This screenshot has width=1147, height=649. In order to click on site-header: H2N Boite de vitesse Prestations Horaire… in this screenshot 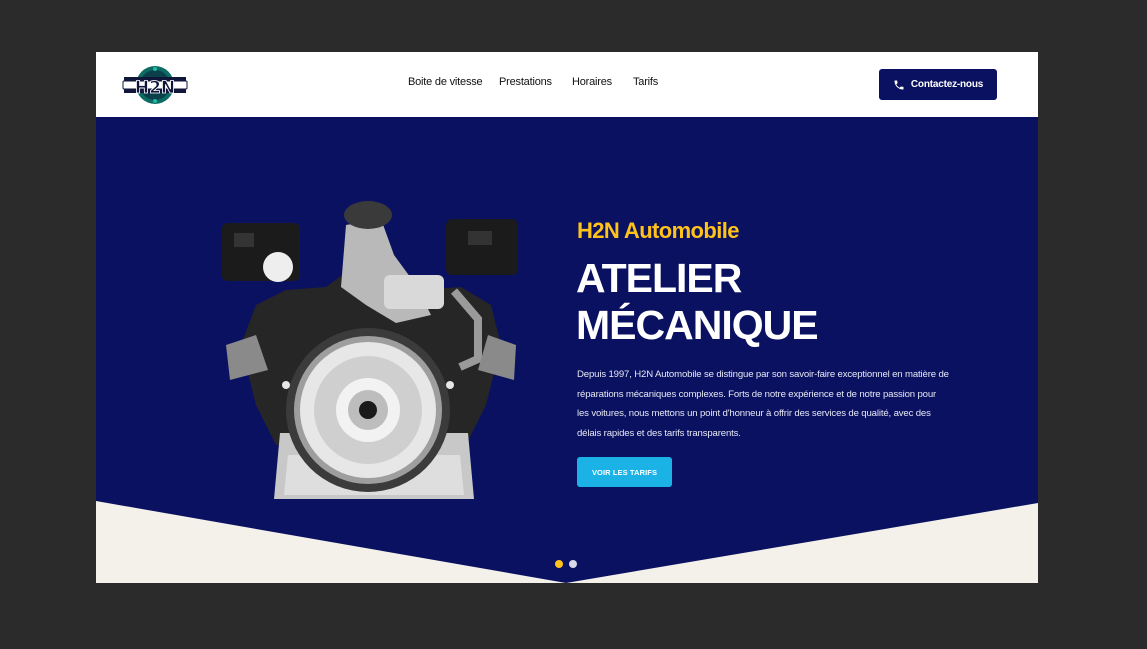, I will do `click(567, 84)`.